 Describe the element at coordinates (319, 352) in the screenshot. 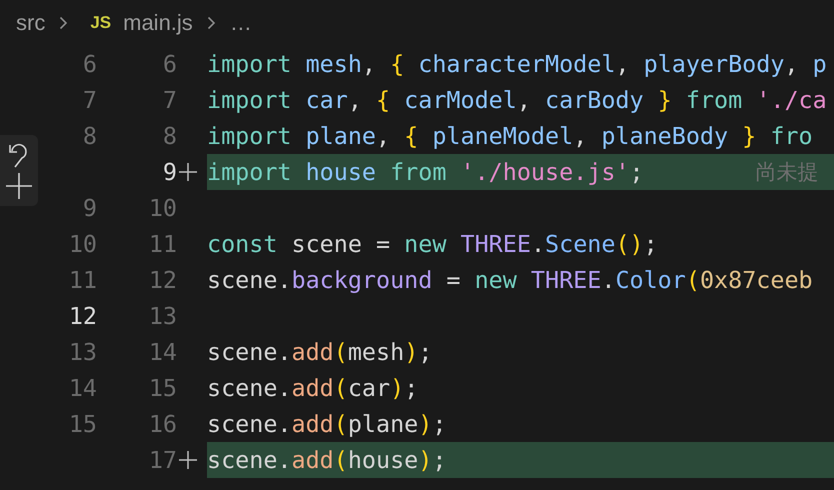

I see `code-line: scene.add(mesh);` at that location.